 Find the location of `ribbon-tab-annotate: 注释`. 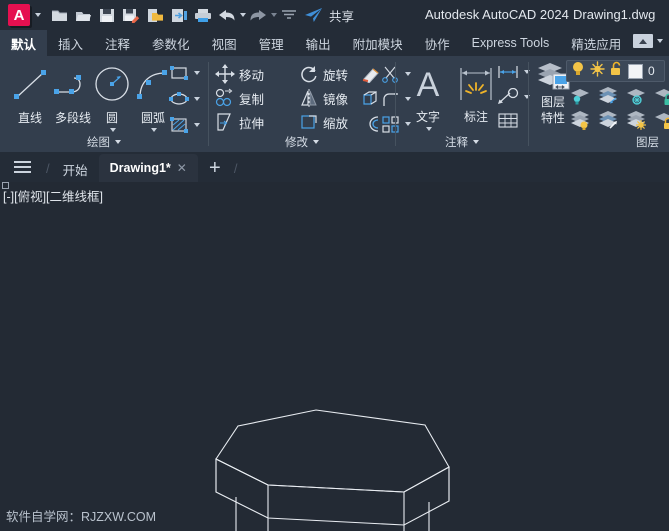

ribbon-tab-annotate: 注释 is located at coordinates (117, 43).